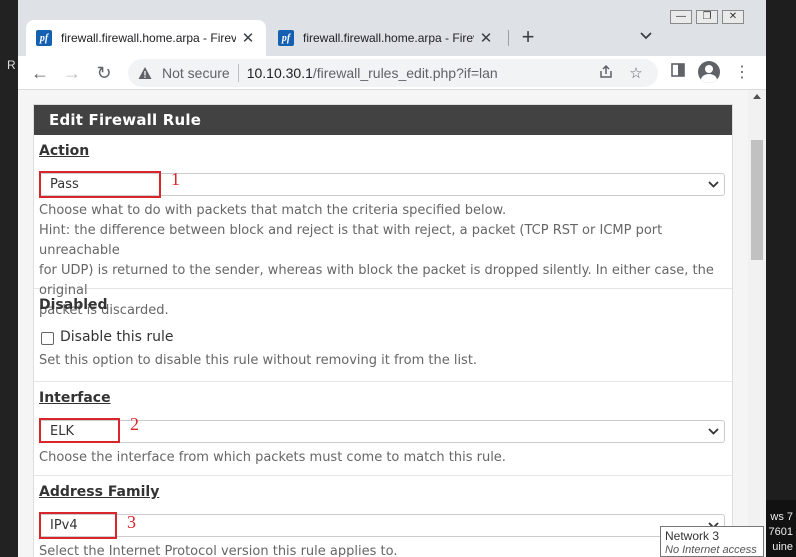 This screenshot has height=557, width=796. What do you see at coordinates (757, 96) in the screenshot?
I see `scroll-up-arrow-icon` at bounding box center [757, 96].